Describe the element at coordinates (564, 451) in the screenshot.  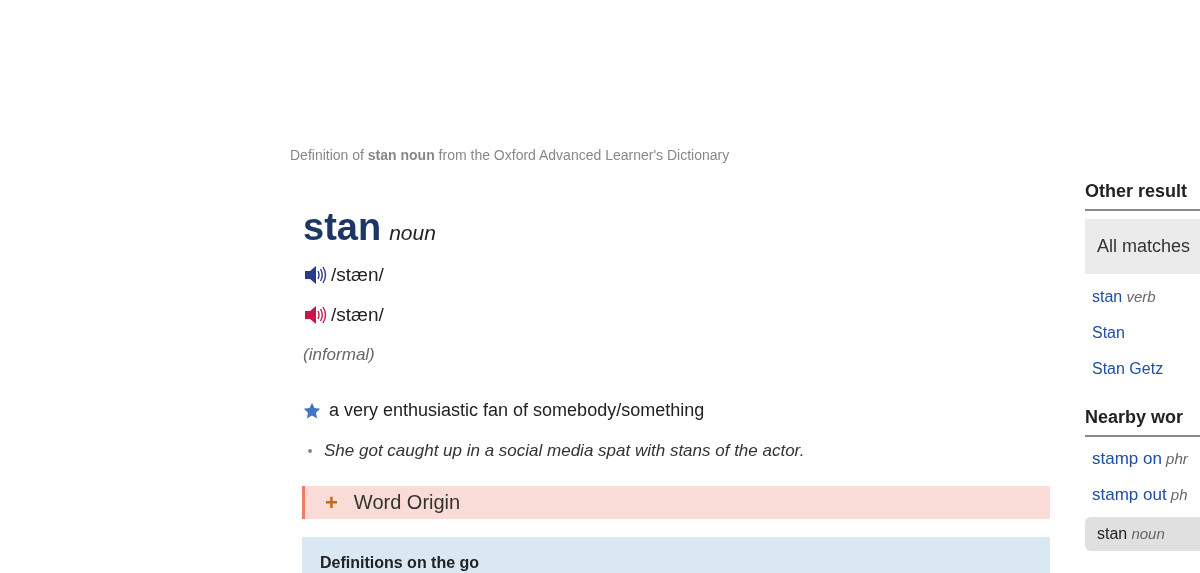
I see `example-sentence: She got caught up in a social media spat with stans of the actor.` at that location.